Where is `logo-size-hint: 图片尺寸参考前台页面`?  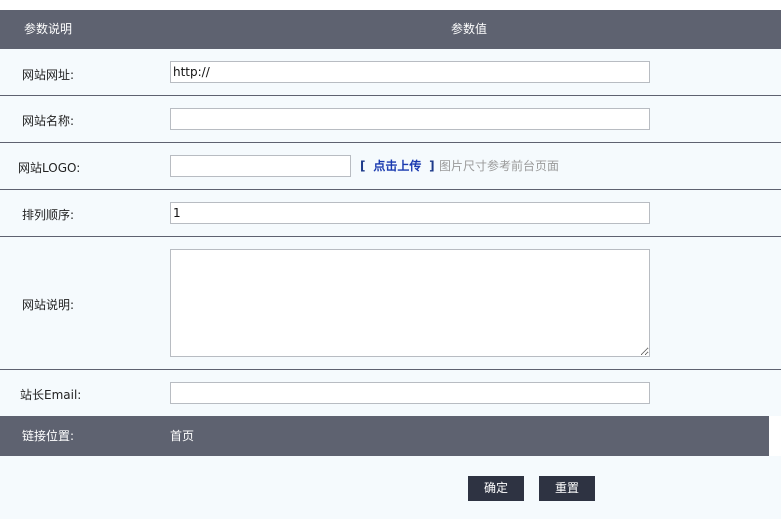
logo-size-hint: 图片尺寸参考前台页面 is located at coordinates (499, 166).